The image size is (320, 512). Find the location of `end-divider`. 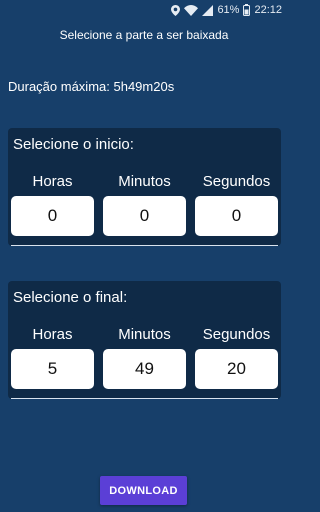

end-divider is located at coordinates (144, 398).